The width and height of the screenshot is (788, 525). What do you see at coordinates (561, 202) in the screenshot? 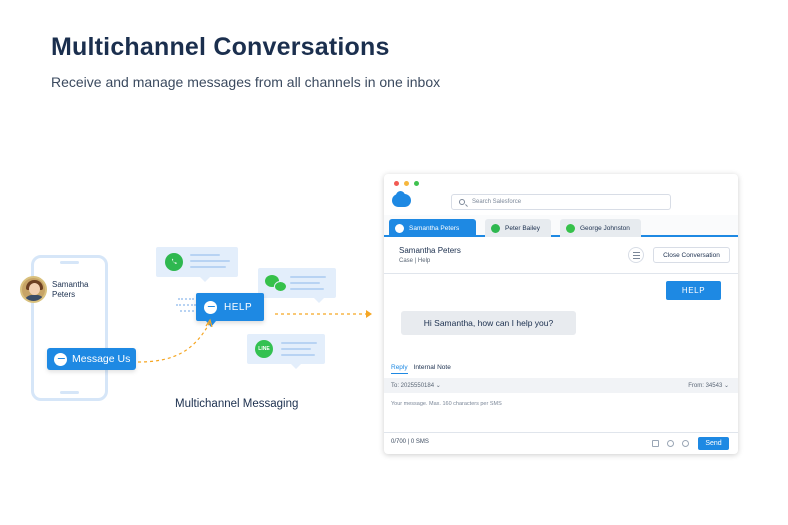
I see `search-input: Search Salesforce` at bounding box center [561, 202].